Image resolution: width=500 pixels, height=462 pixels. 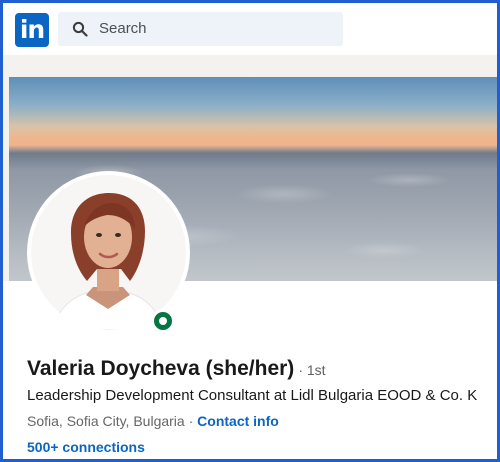 I want to click on linkedin-logo-icon: in, so click(x=32, y=30).